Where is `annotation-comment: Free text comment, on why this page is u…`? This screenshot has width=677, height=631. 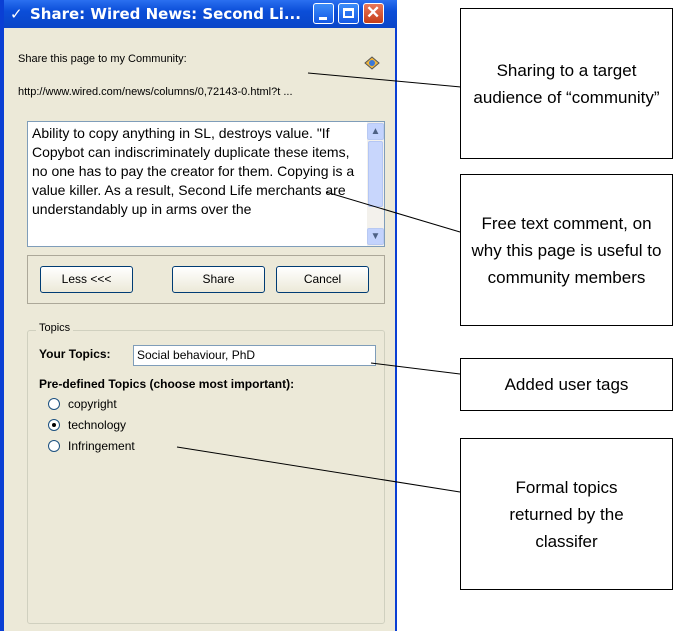 annotation-comment: Free text comment, on why this page is u… is located at coordinates (566, 250).